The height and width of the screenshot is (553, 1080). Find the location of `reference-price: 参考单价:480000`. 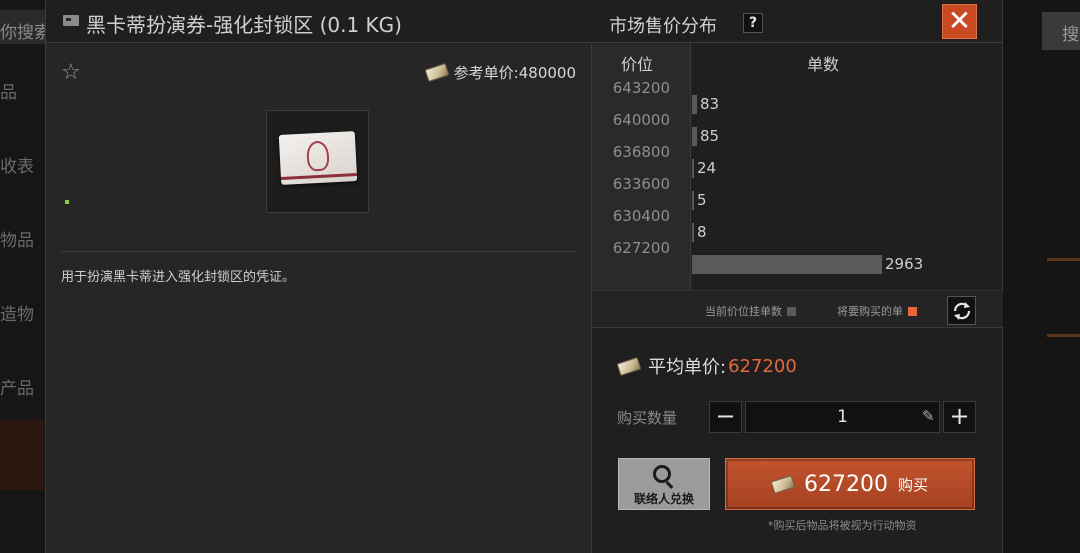

reference-price: 参考单价:480000 is located at coordinates (500, 72).